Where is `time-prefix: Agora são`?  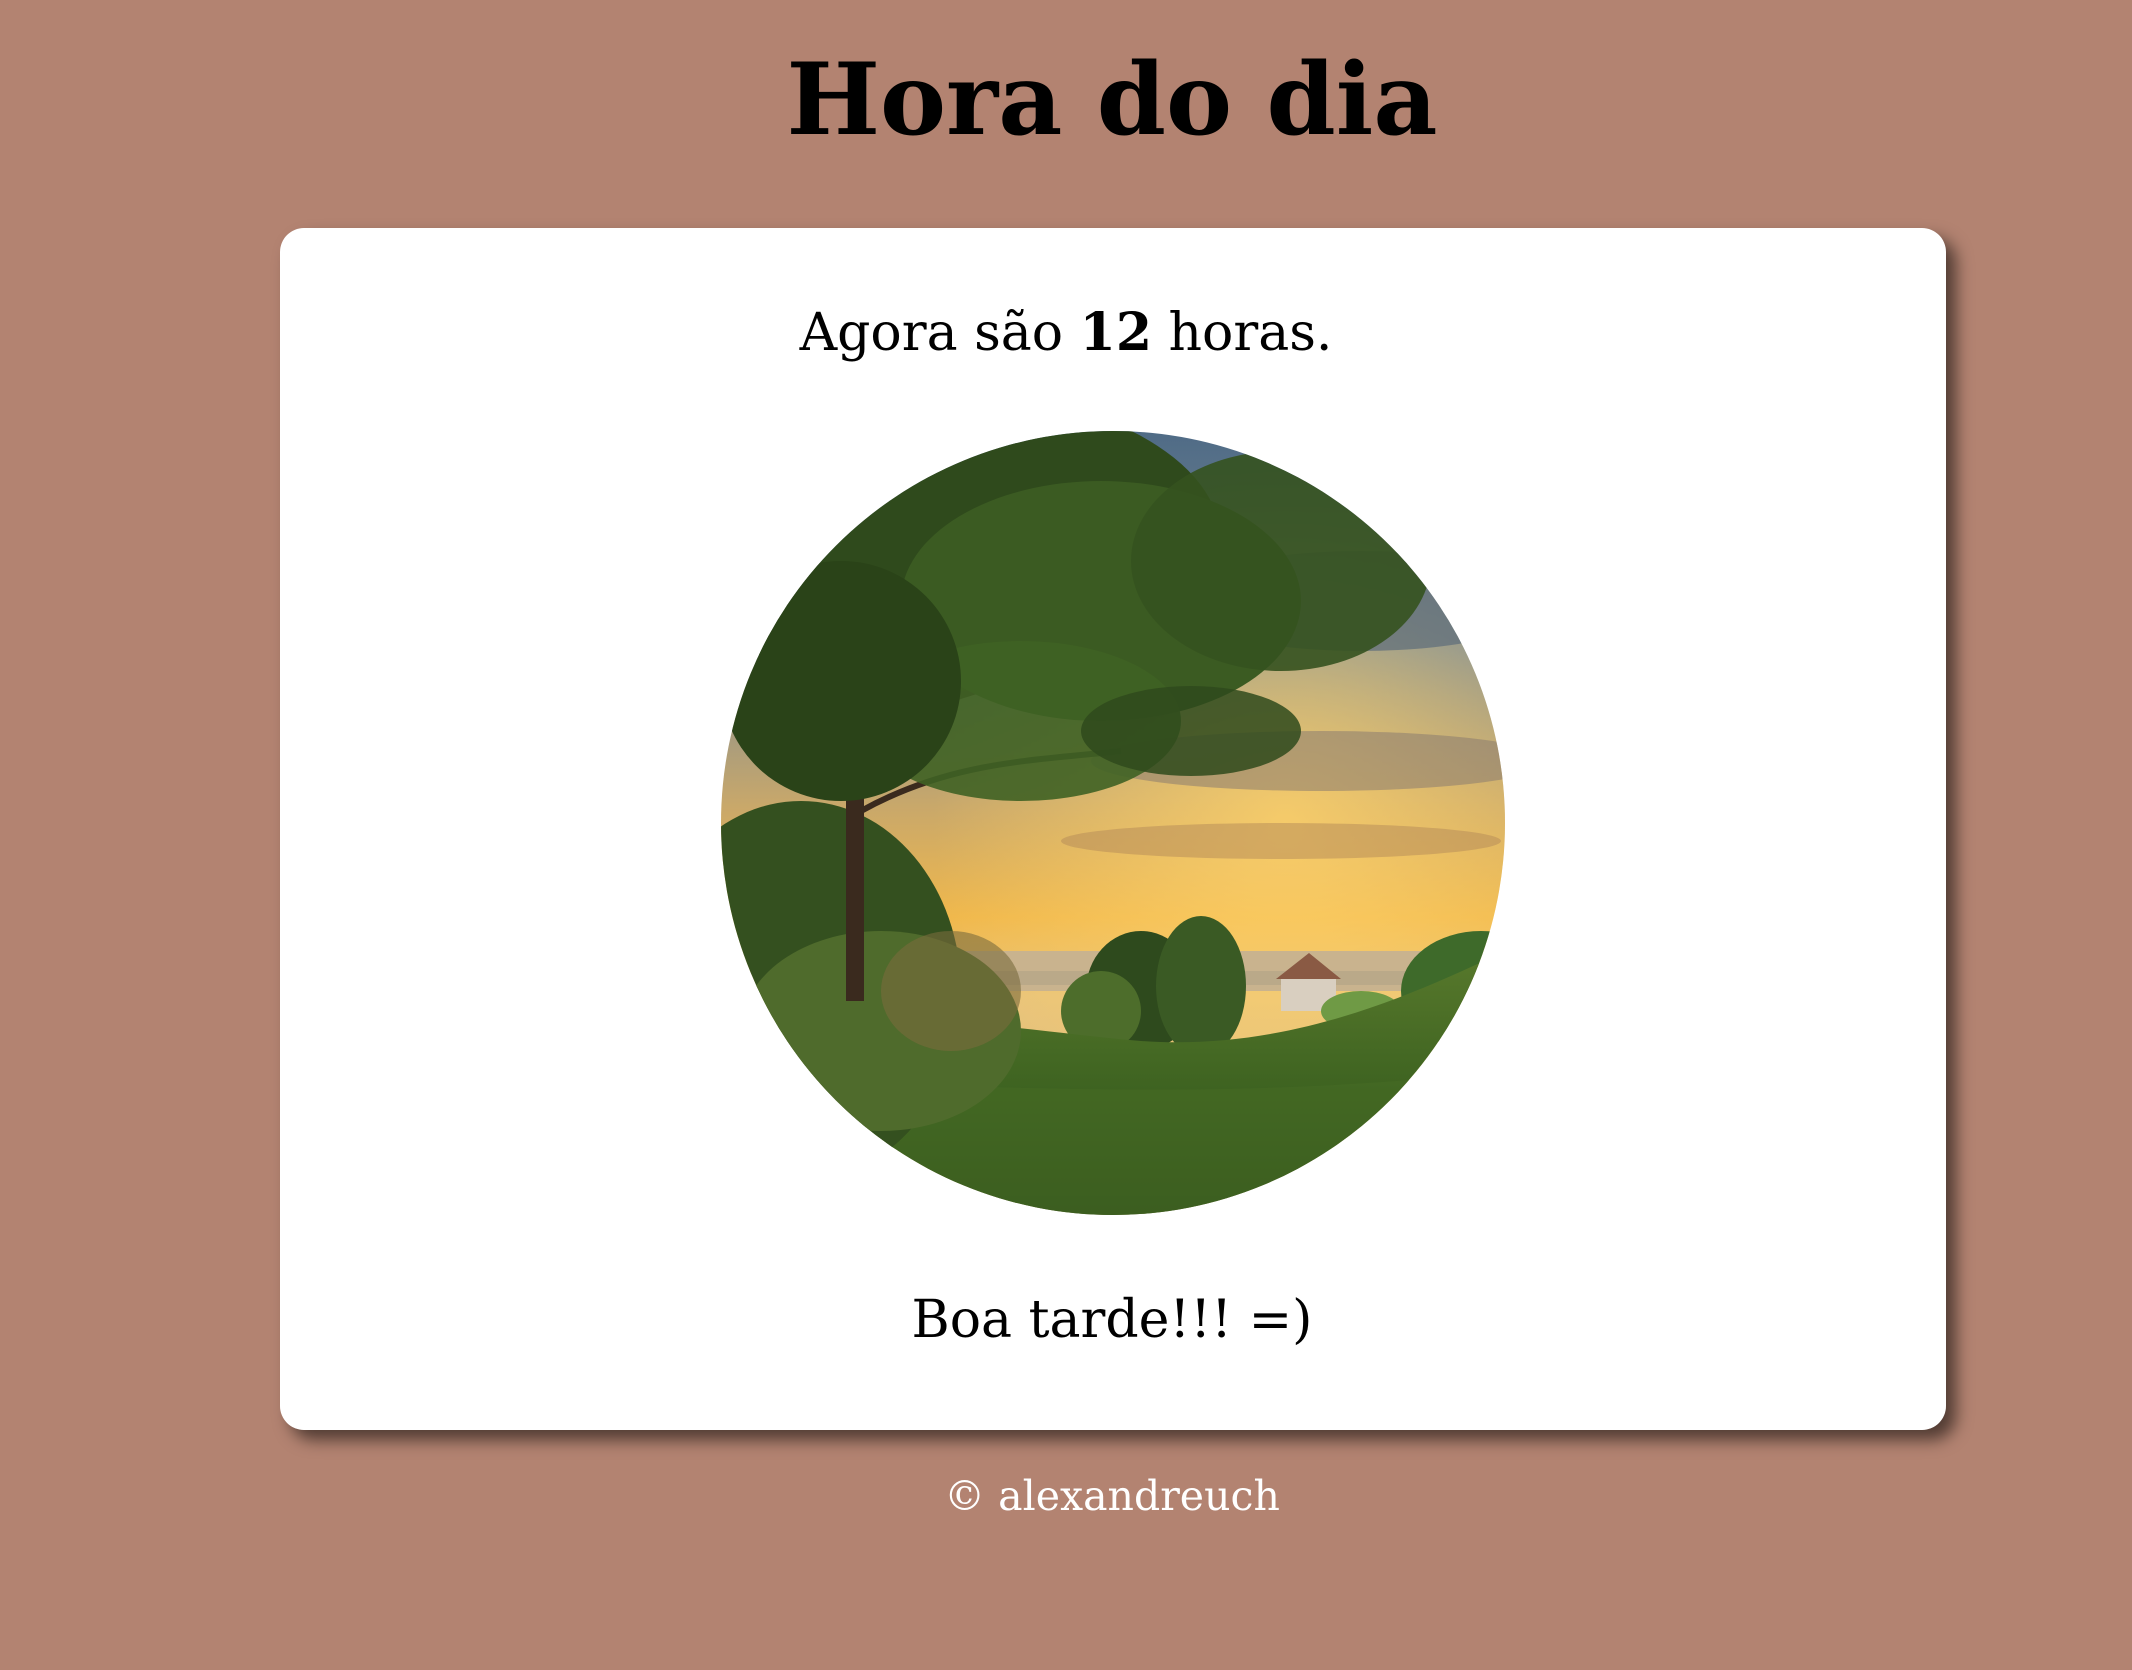 time-prefix: Agora são is located at coordinates (931, 333).